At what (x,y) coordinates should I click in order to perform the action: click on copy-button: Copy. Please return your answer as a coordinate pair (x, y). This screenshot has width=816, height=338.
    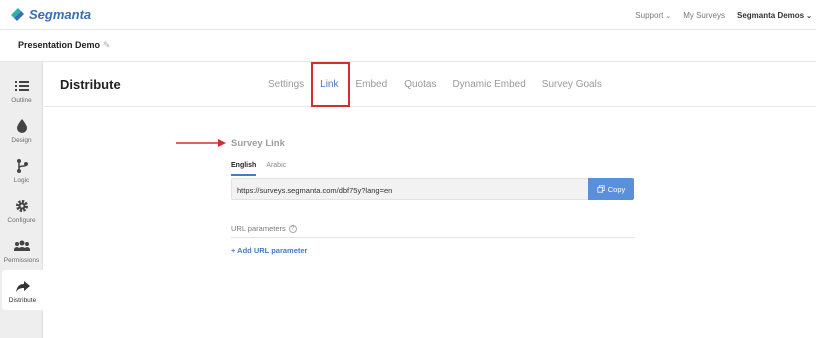
    Looking at the image, I should click on (611, 189).